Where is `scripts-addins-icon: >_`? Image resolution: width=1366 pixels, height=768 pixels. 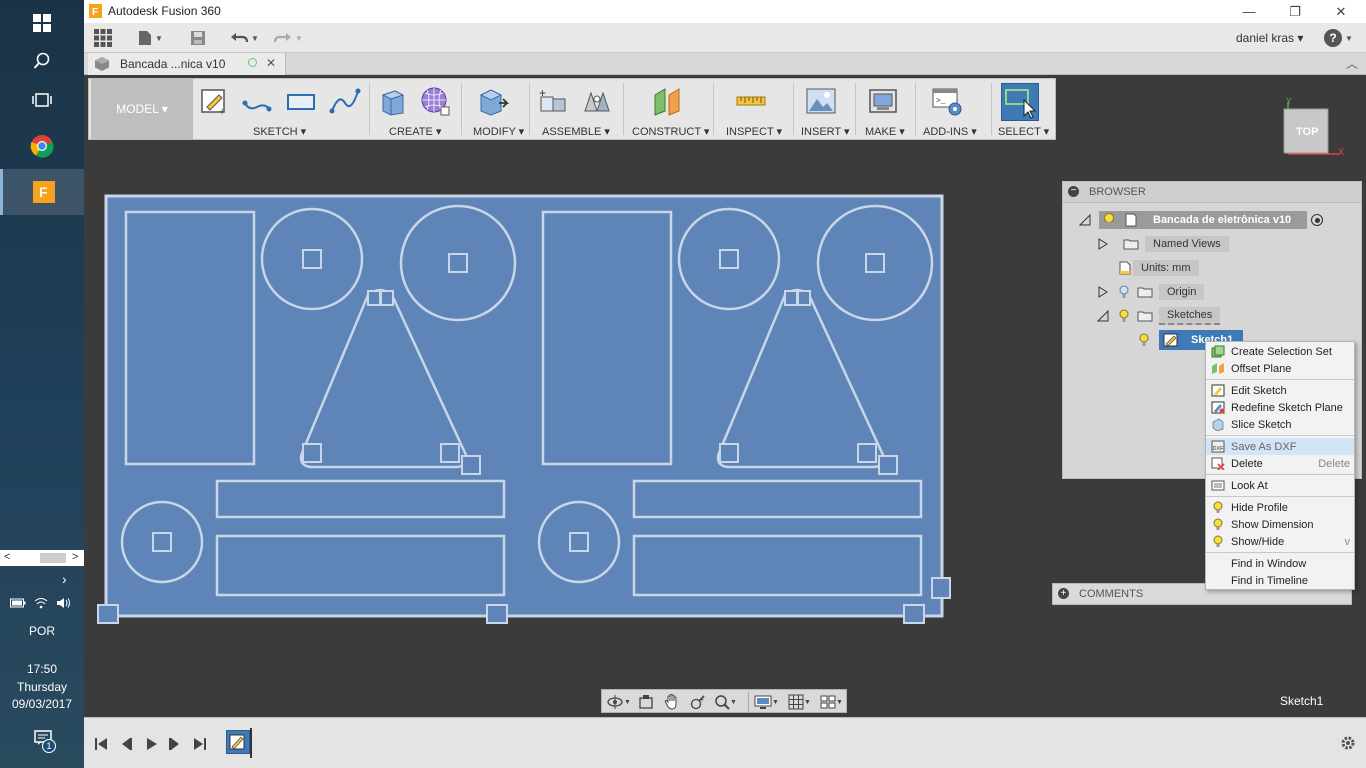
scripts-addins-icon: >_ is located at coordinates (947, 101).